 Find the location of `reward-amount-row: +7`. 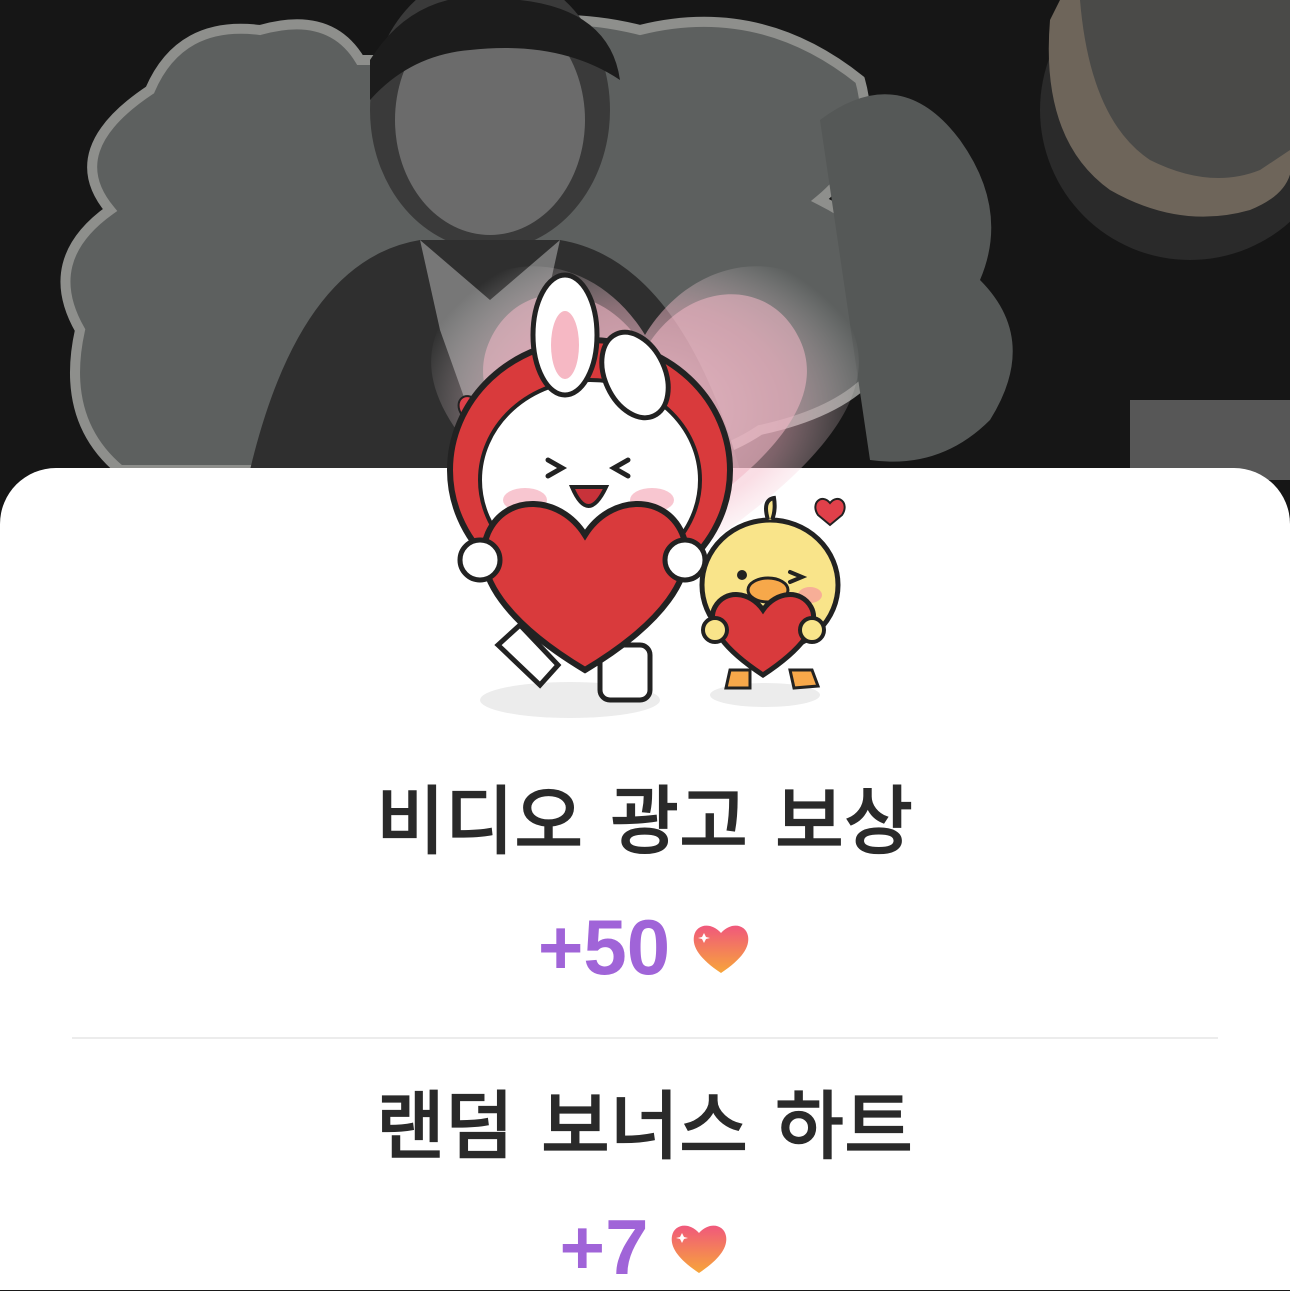

reward-amount-row: +7 is located at coordinates (645, 1247).